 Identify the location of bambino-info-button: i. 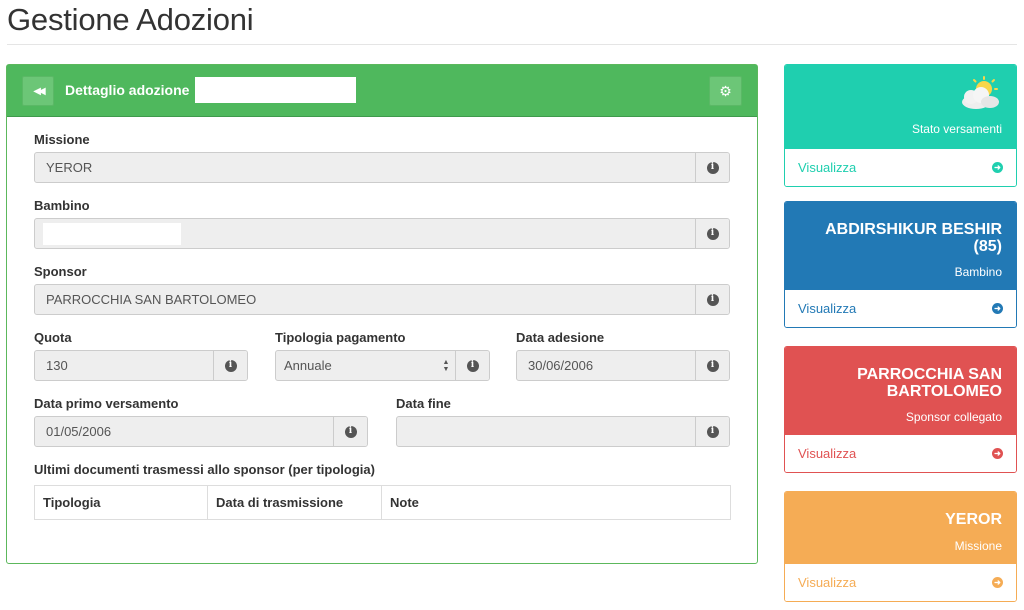
(712, 233).